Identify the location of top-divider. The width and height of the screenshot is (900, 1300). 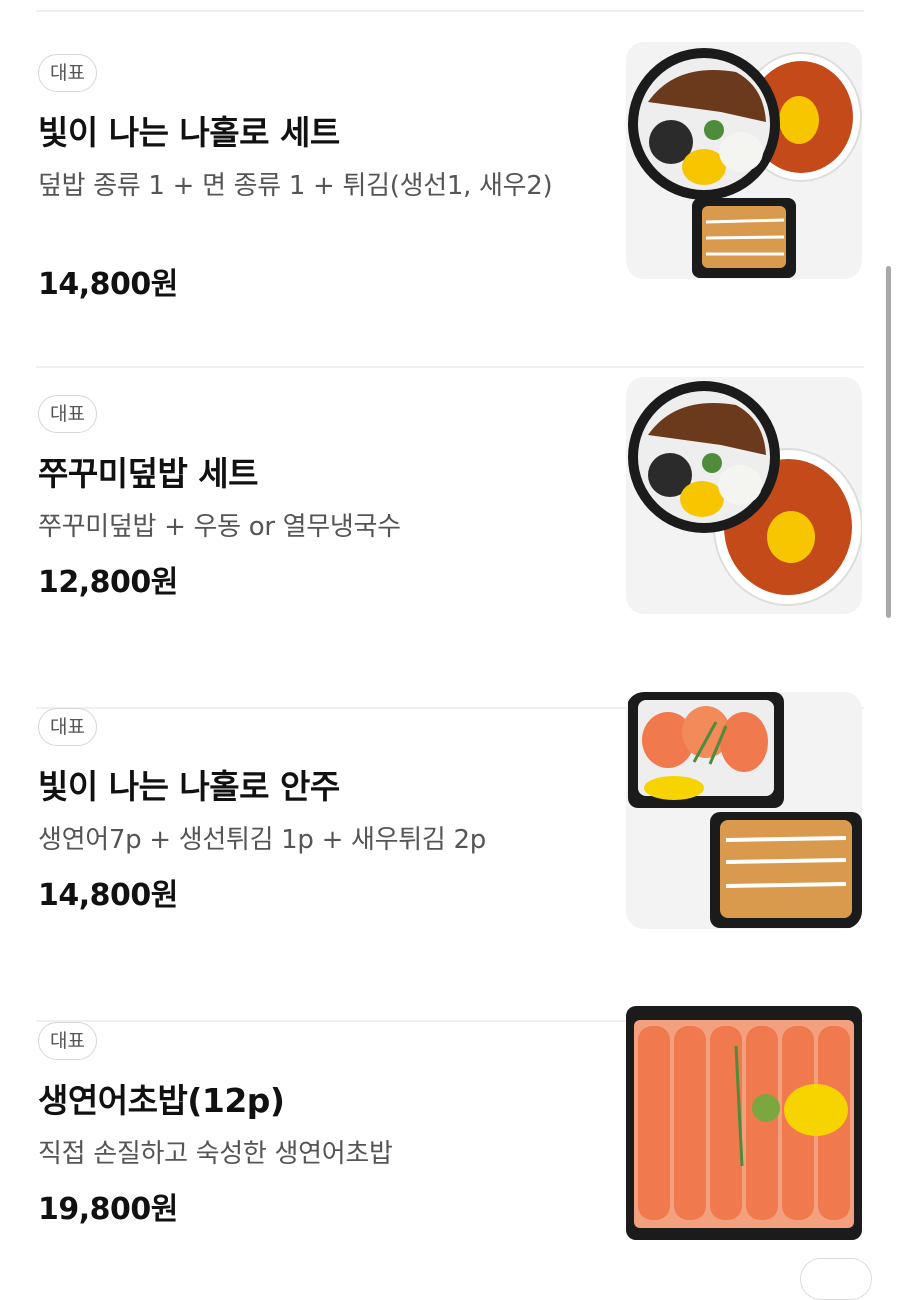
(450, 11).